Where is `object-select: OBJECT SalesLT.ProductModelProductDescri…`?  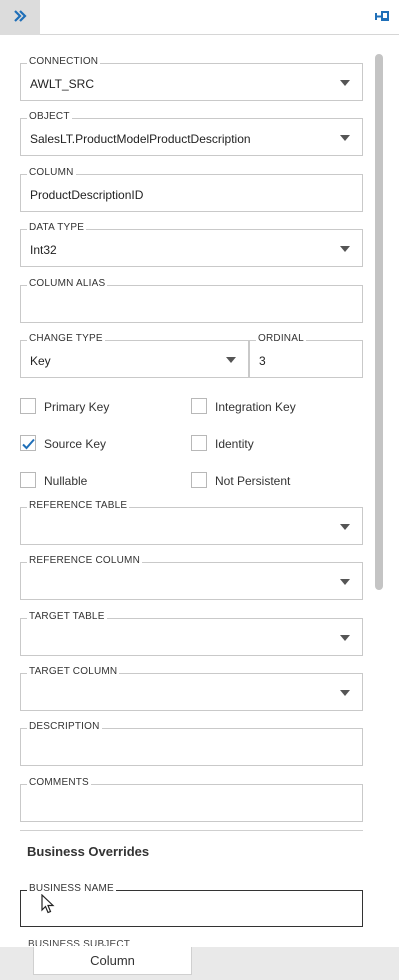 object-select: OBJECT SalesLT.ProductModelProductDescri… is located at coordinates (191, 133).